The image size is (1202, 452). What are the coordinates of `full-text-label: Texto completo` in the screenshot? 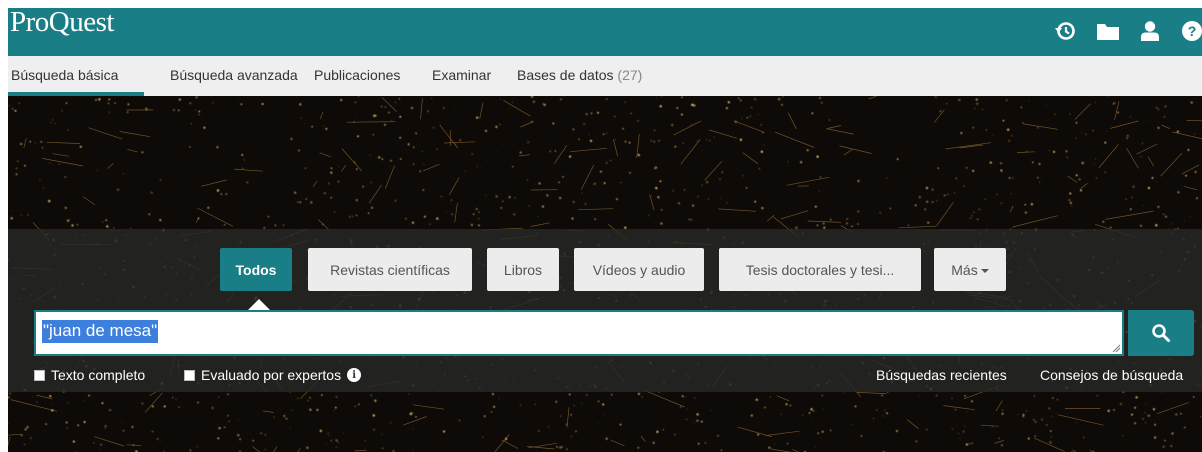 It's located at (98, 375).